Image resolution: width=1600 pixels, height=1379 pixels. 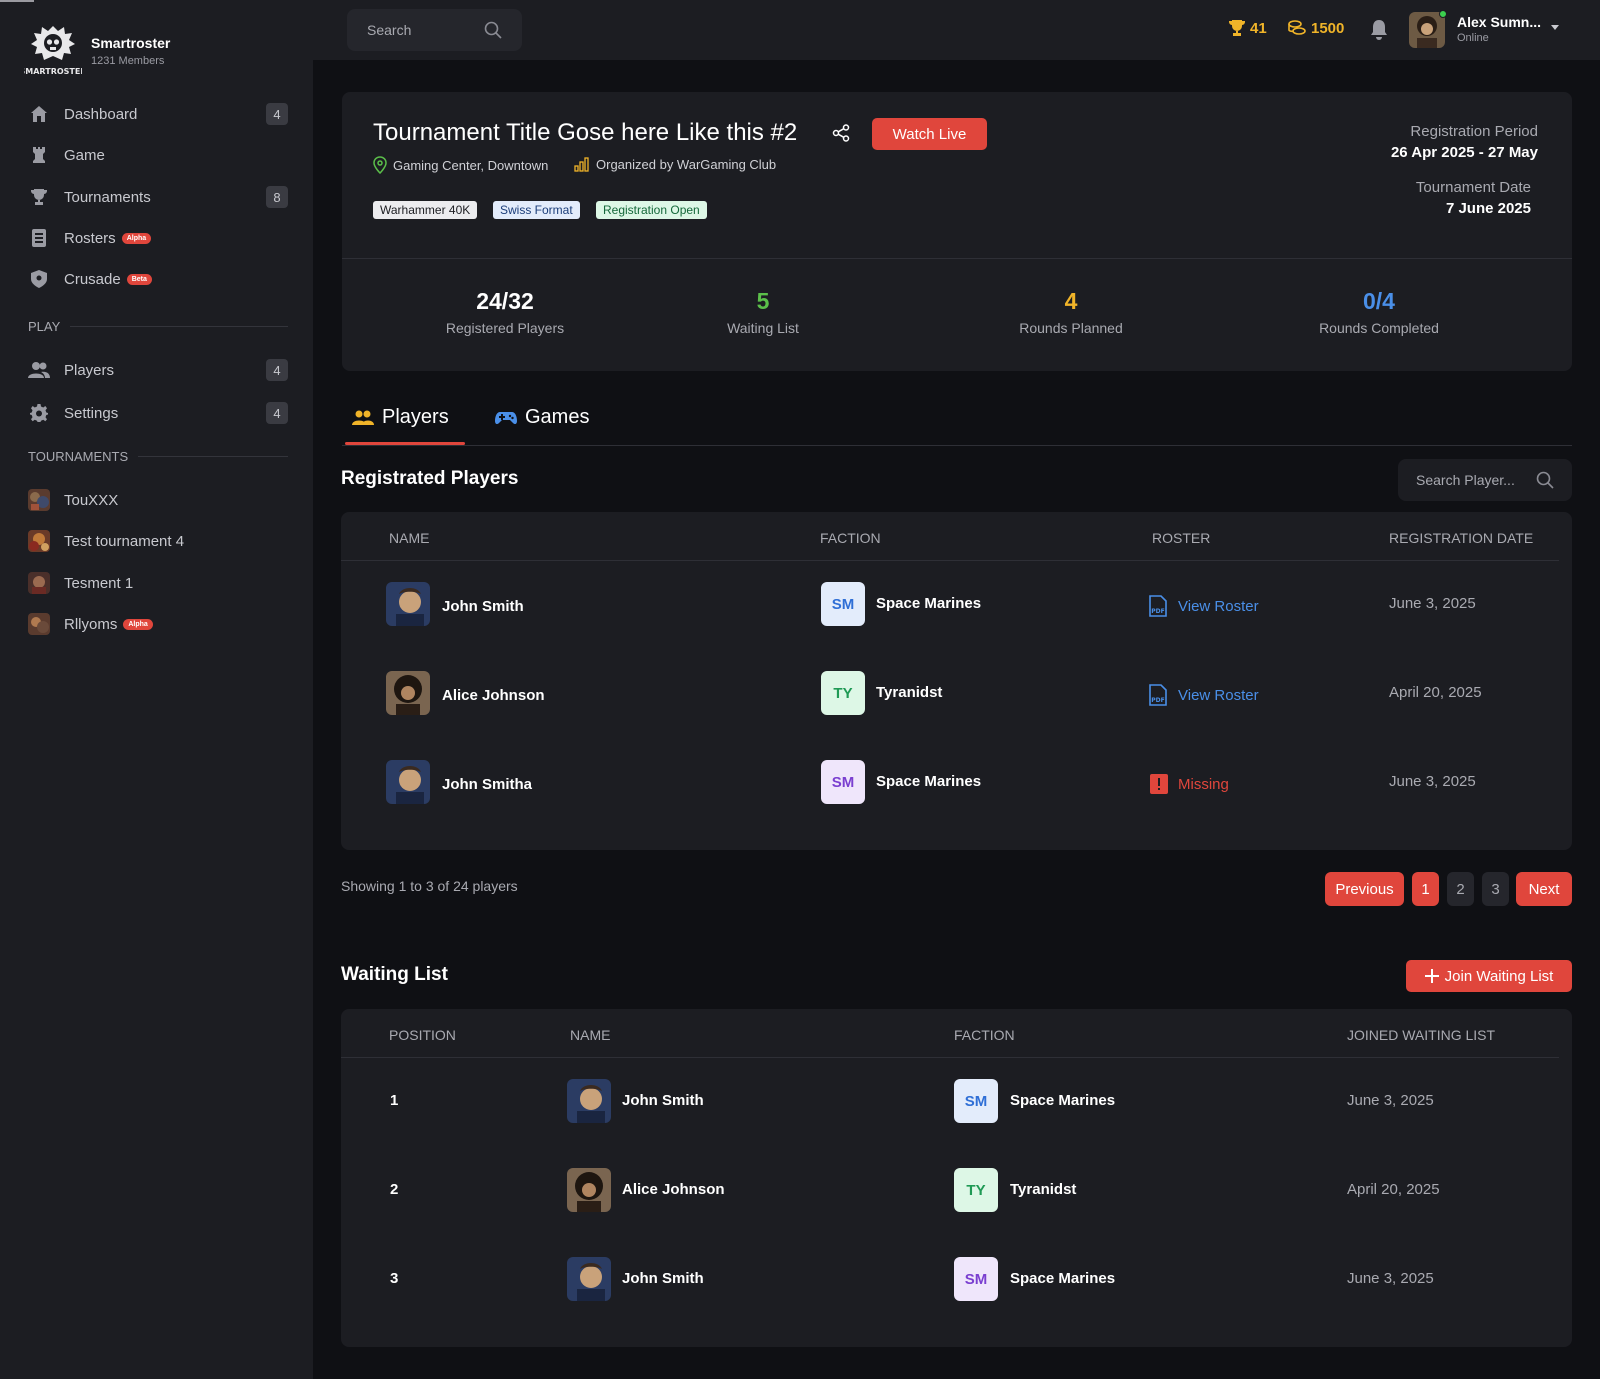 I want to click on join-waiting-list-button: Join Waiting List, so click(x=1489, y=976).